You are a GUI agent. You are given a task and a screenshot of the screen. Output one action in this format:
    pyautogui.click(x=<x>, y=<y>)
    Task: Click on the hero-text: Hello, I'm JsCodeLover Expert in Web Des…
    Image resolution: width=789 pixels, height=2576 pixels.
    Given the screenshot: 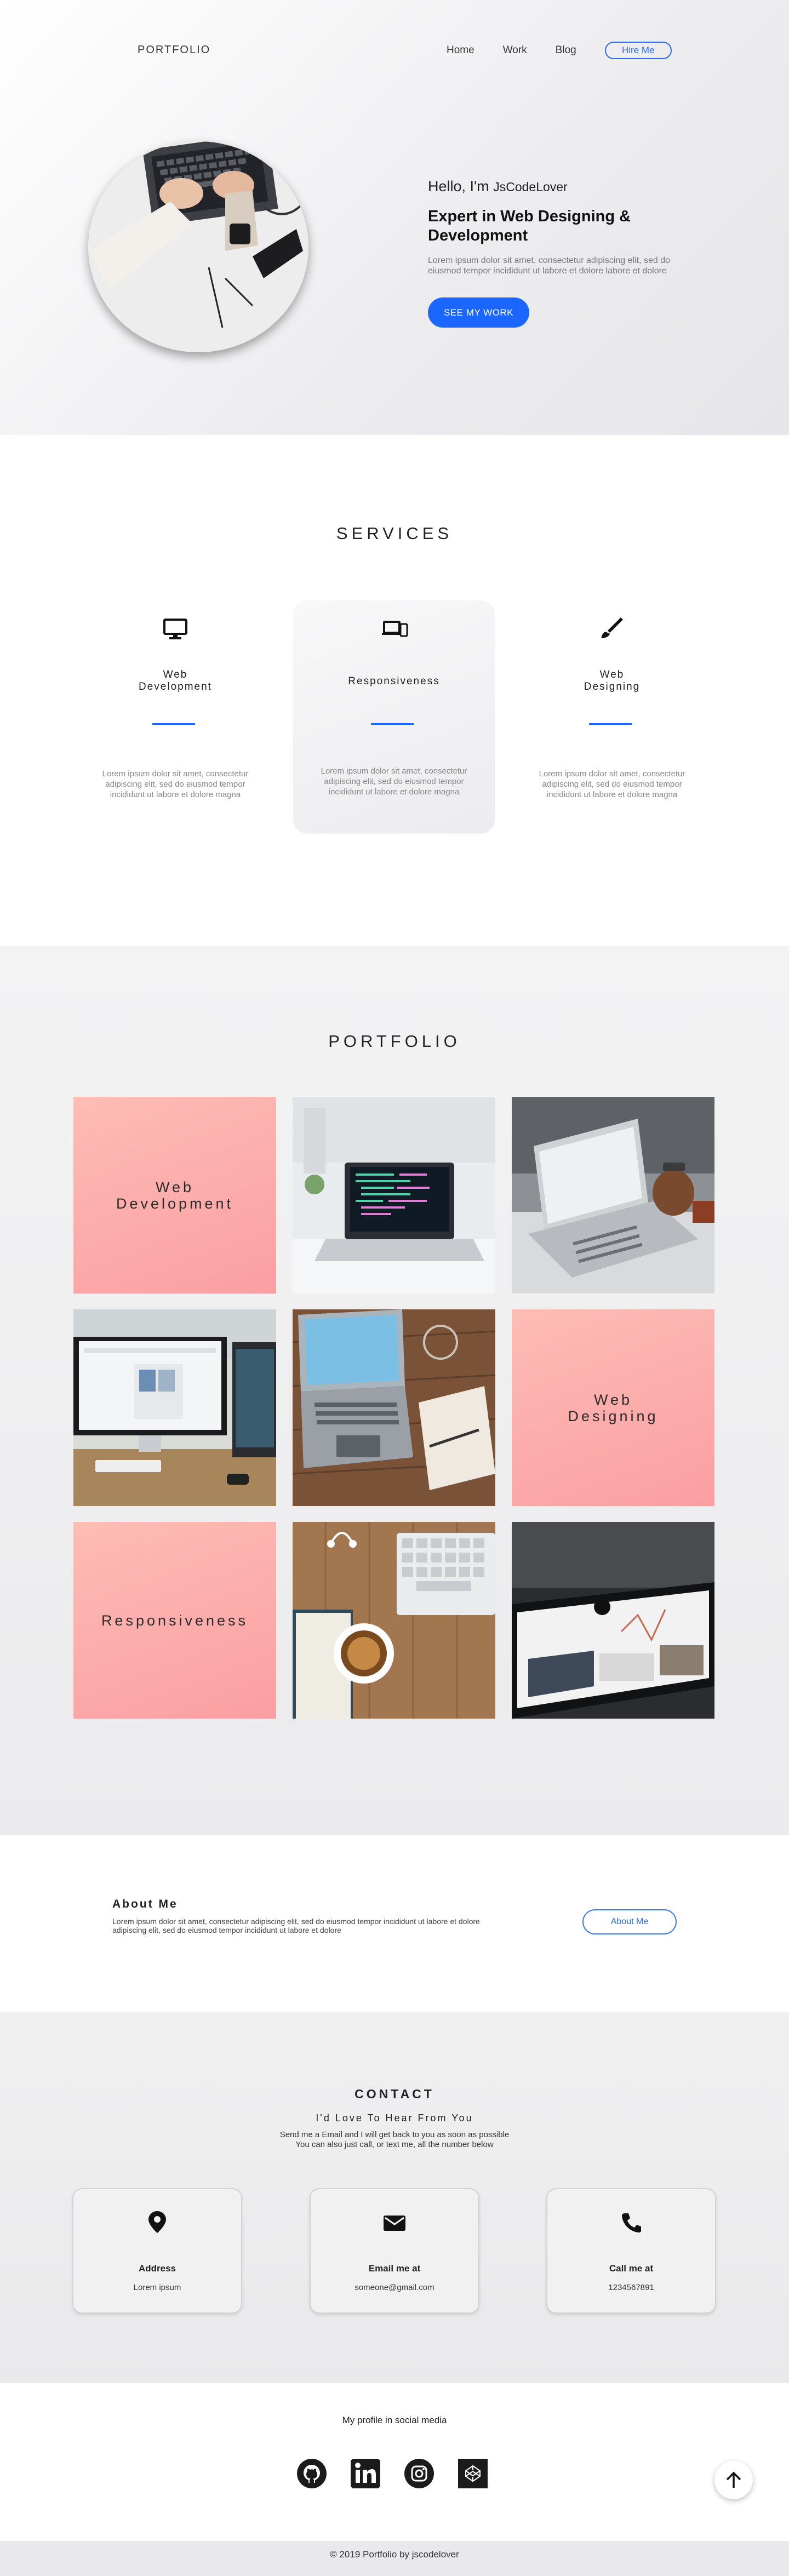 What is the action you would take?
    pyautogui.click(x=554, y=253)
    